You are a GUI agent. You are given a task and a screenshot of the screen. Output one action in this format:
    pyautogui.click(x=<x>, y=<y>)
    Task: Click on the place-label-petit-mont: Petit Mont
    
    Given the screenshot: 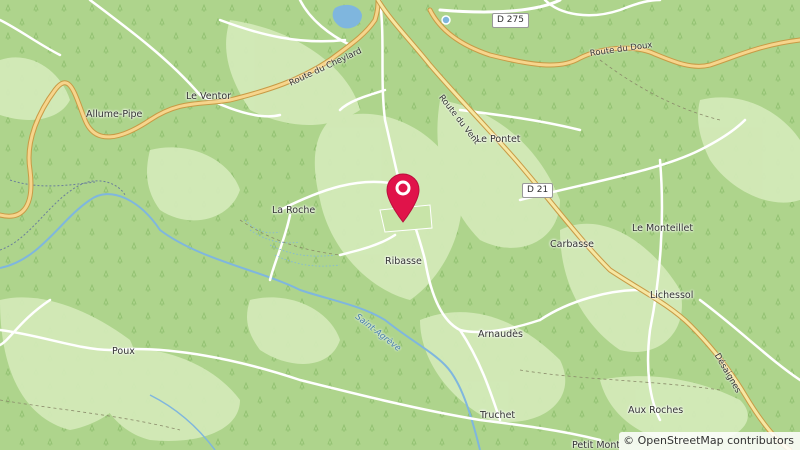 What is the action you would take?
    pyautogui.click(x=596, y=445)
    